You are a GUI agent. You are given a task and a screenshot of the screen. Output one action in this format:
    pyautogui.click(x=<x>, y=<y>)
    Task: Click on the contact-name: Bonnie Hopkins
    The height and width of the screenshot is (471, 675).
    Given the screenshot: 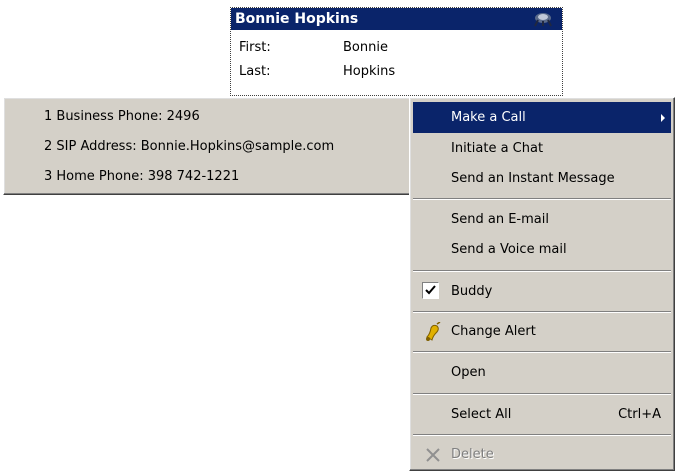 What is the action you would take?
    pyautogui.click(x=297, y=19)
    